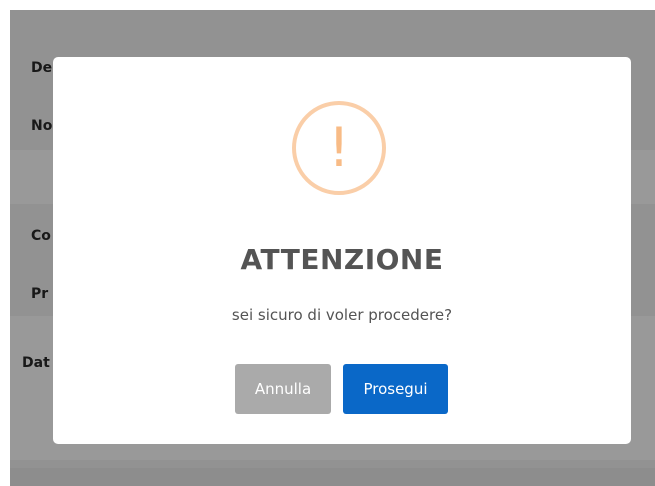 The width and height of the screenshot is (655, 486). What do you see at coordinates (342, 315) in the screenshot?
I see `dialog-message: sei sicuro di voler procedere?` at bounding box center [342, 315].